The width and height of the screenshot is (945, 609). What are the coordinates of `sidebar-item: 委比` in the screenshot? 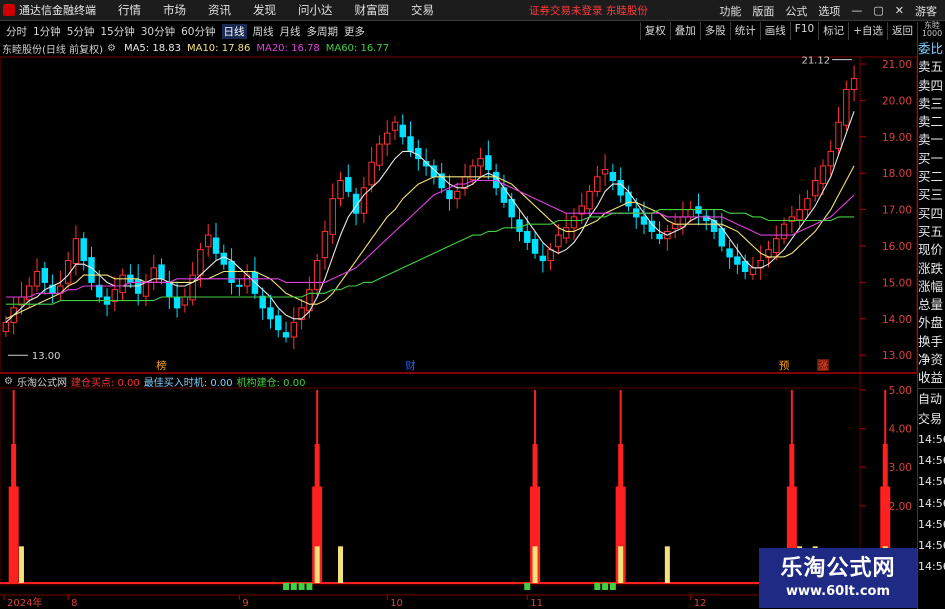 It's located at (931, 49).